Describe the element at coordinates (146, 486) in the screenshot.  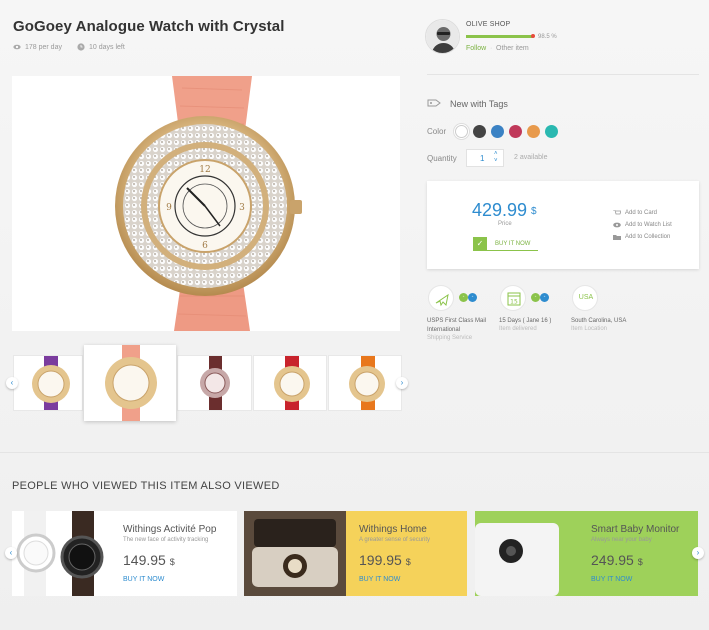
I see `related-heading: PEOPLE WHO VIEWED THIS ITEM ALSO VIEWED` at that location.